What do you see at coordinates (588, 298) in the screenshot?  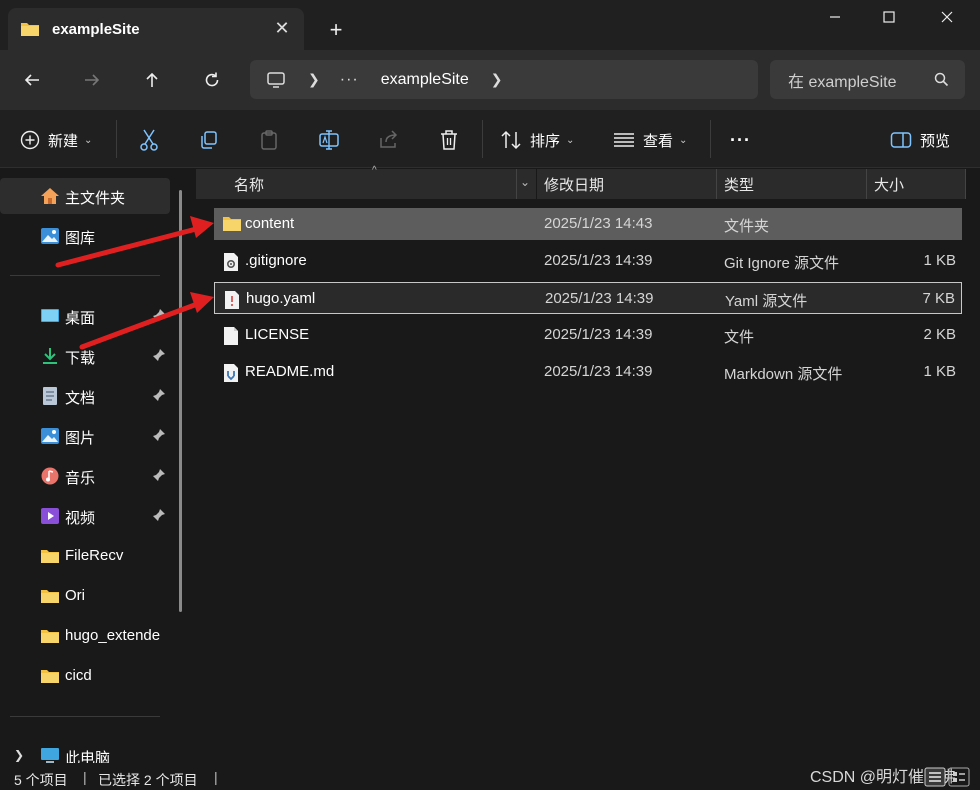 I see `file-row-hugo-yaml: hugo.yaml 2025/1/23 14:39 Yaml 源文件 7 KB` at bounding box center [588, 298].